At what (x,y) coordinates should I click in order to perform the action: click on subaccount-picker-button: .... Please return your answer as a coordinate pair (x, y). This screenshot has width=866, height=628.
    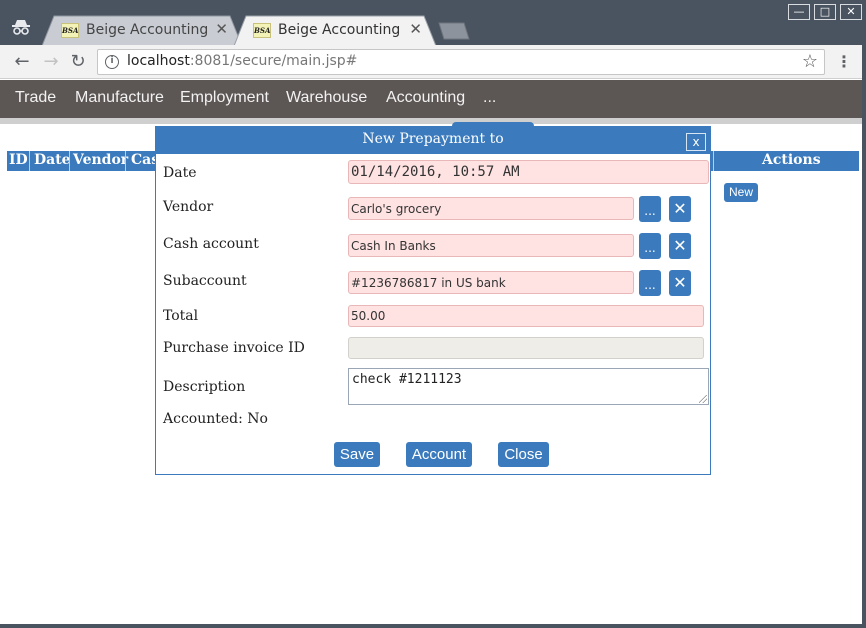
    Looking at the image, I should click on (650, 283).